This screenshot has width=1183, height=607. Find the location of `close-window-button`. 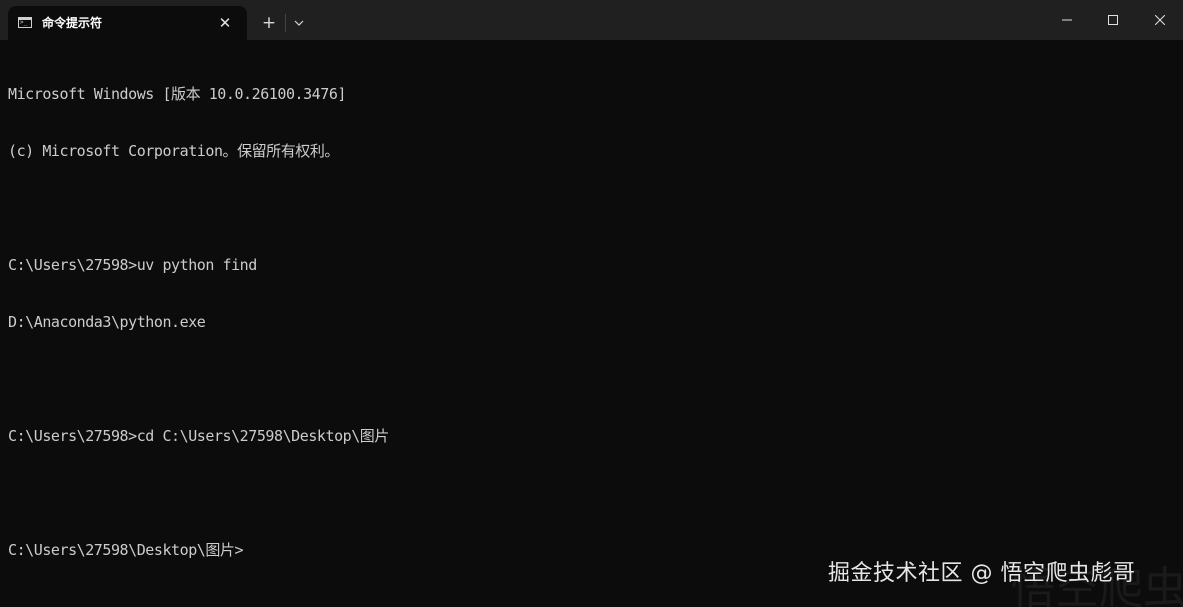

close-window-button is located at coordinates (1160, 20).